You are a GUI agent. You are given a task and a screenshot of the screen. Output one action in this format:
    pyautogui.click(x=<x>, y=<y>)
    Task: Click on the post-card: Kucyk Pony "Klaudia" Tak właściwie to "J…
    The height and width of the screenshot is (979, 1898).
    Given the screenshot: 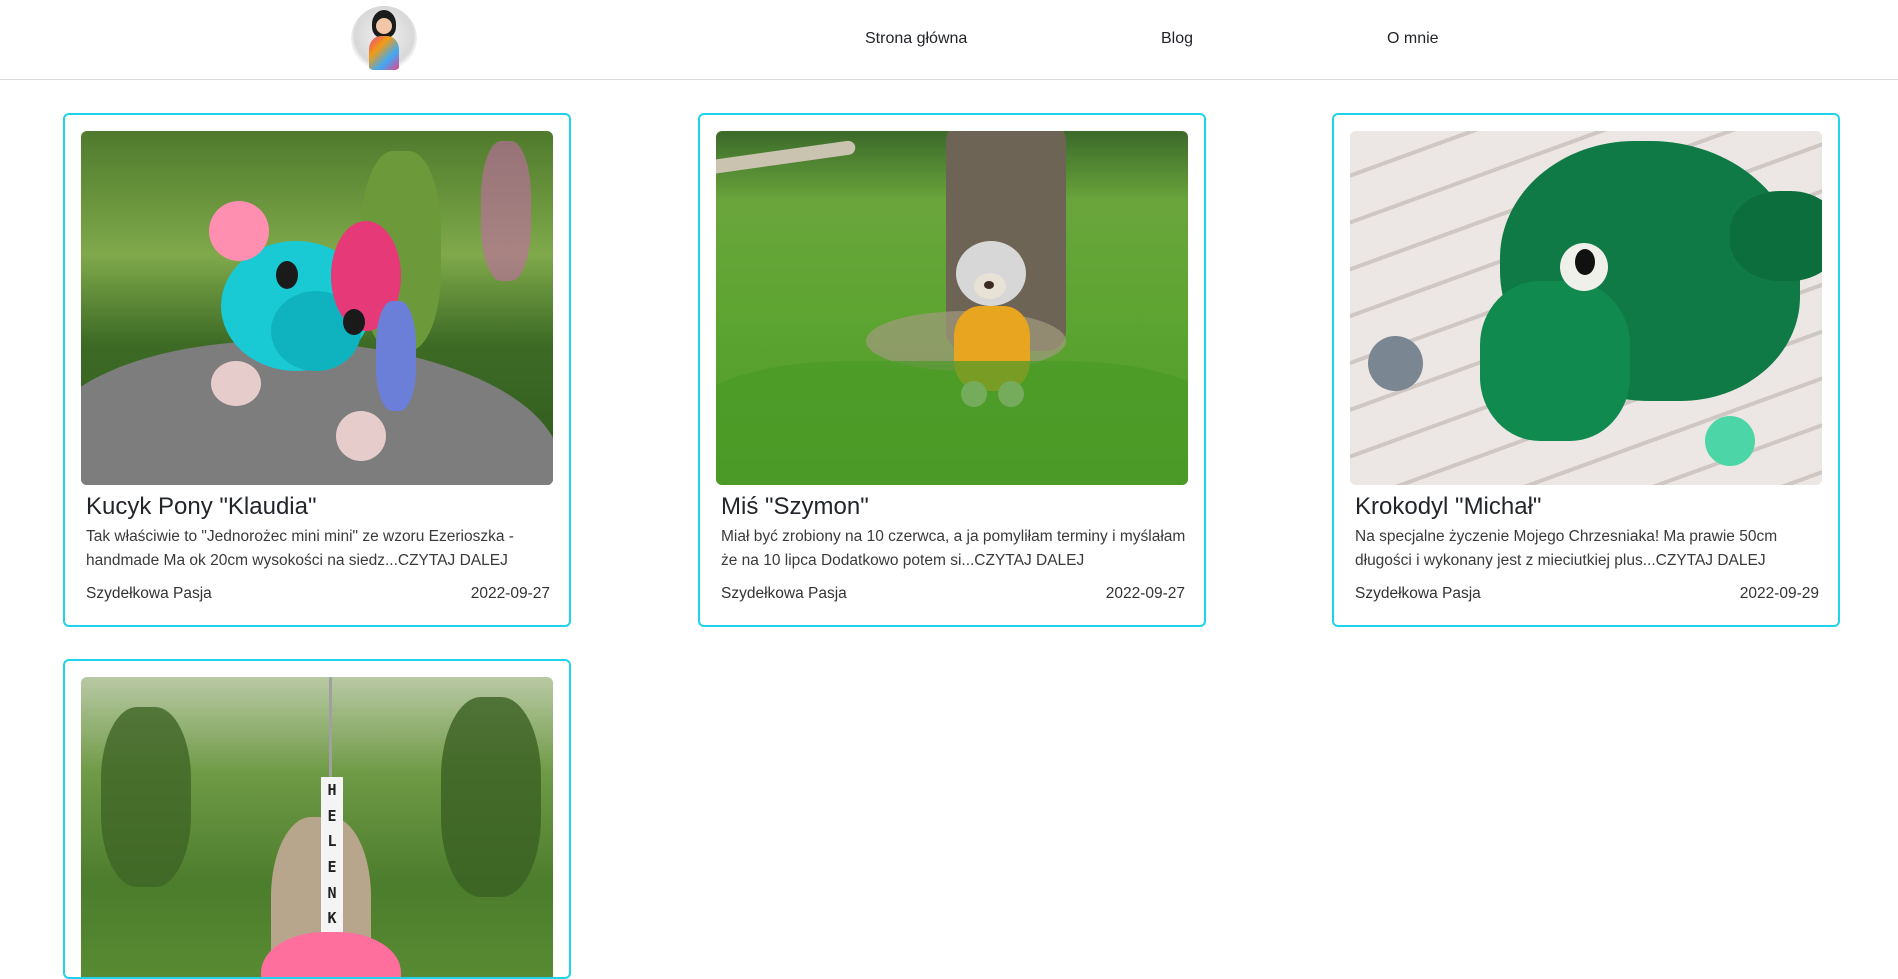 What is the action you would take?
    pyautogui.click(x=317, y=370)
    